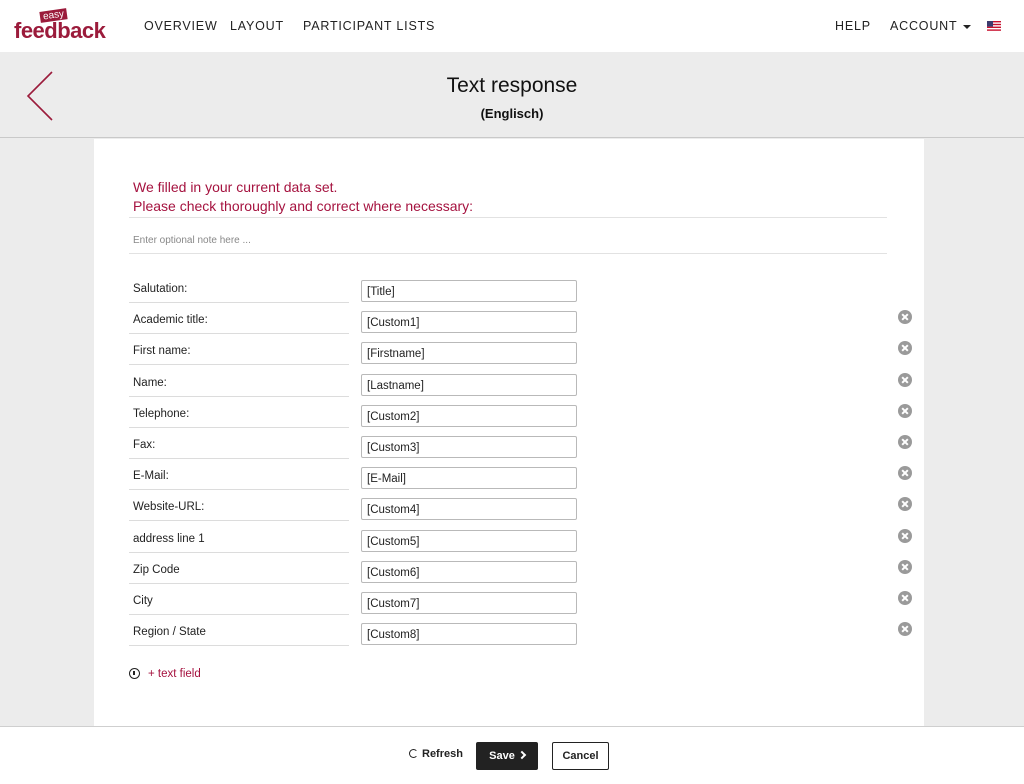 The width and height of the screenshot is (1024, 784). I want to click on page-title: Text response, so click(512, 85).